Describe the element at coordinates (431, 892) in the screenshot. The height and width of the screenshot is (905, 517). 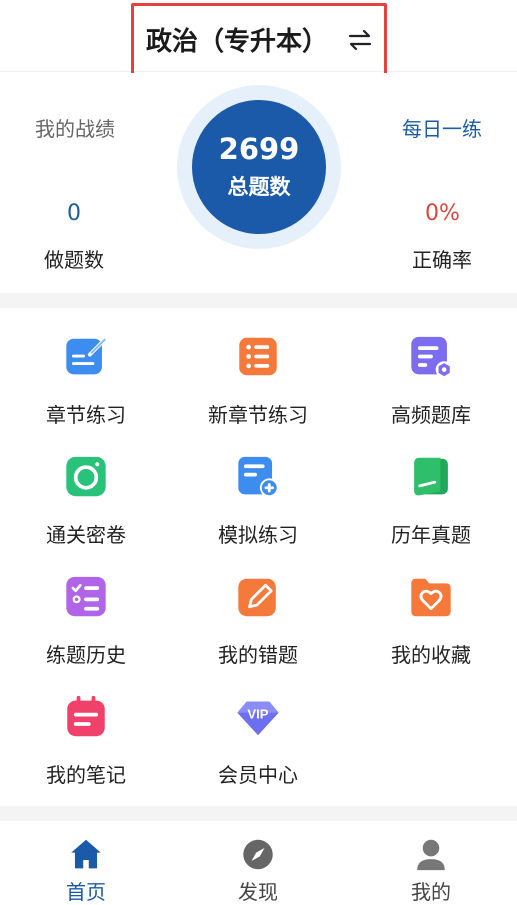
I see `tab-label: 我的` at that location.